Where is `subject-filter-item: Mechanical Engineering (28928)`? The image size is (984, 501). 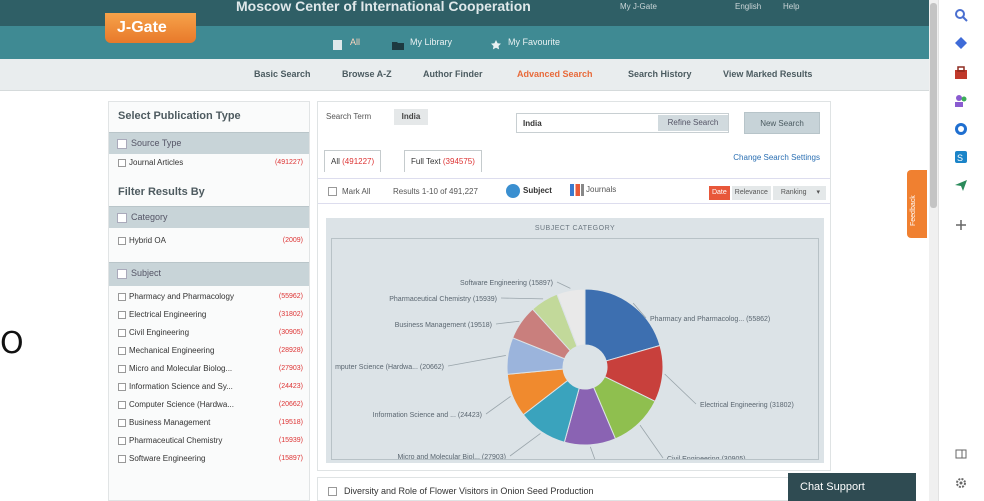 subject-filter-item: Mechanical Engineering (28928) is located at coordinates (209, 351).